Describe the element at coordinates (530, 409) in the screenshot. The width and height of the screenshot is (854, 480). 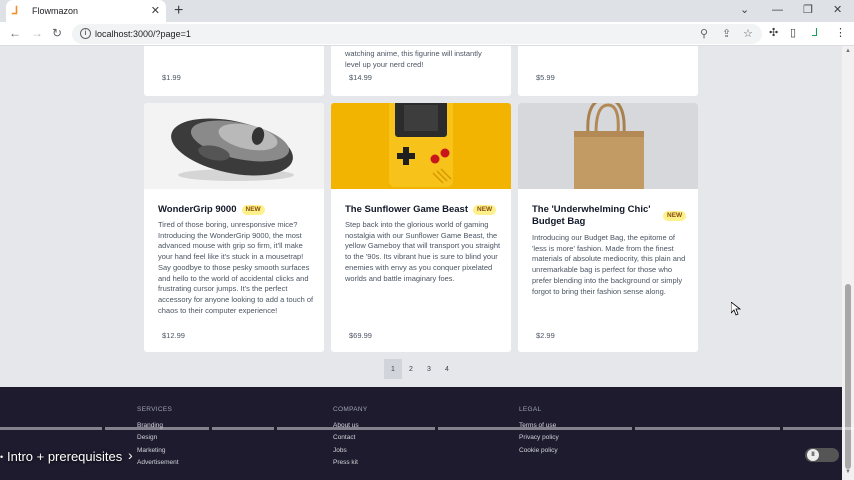
I see `footer-heading-legal: LEGAL` at that location.